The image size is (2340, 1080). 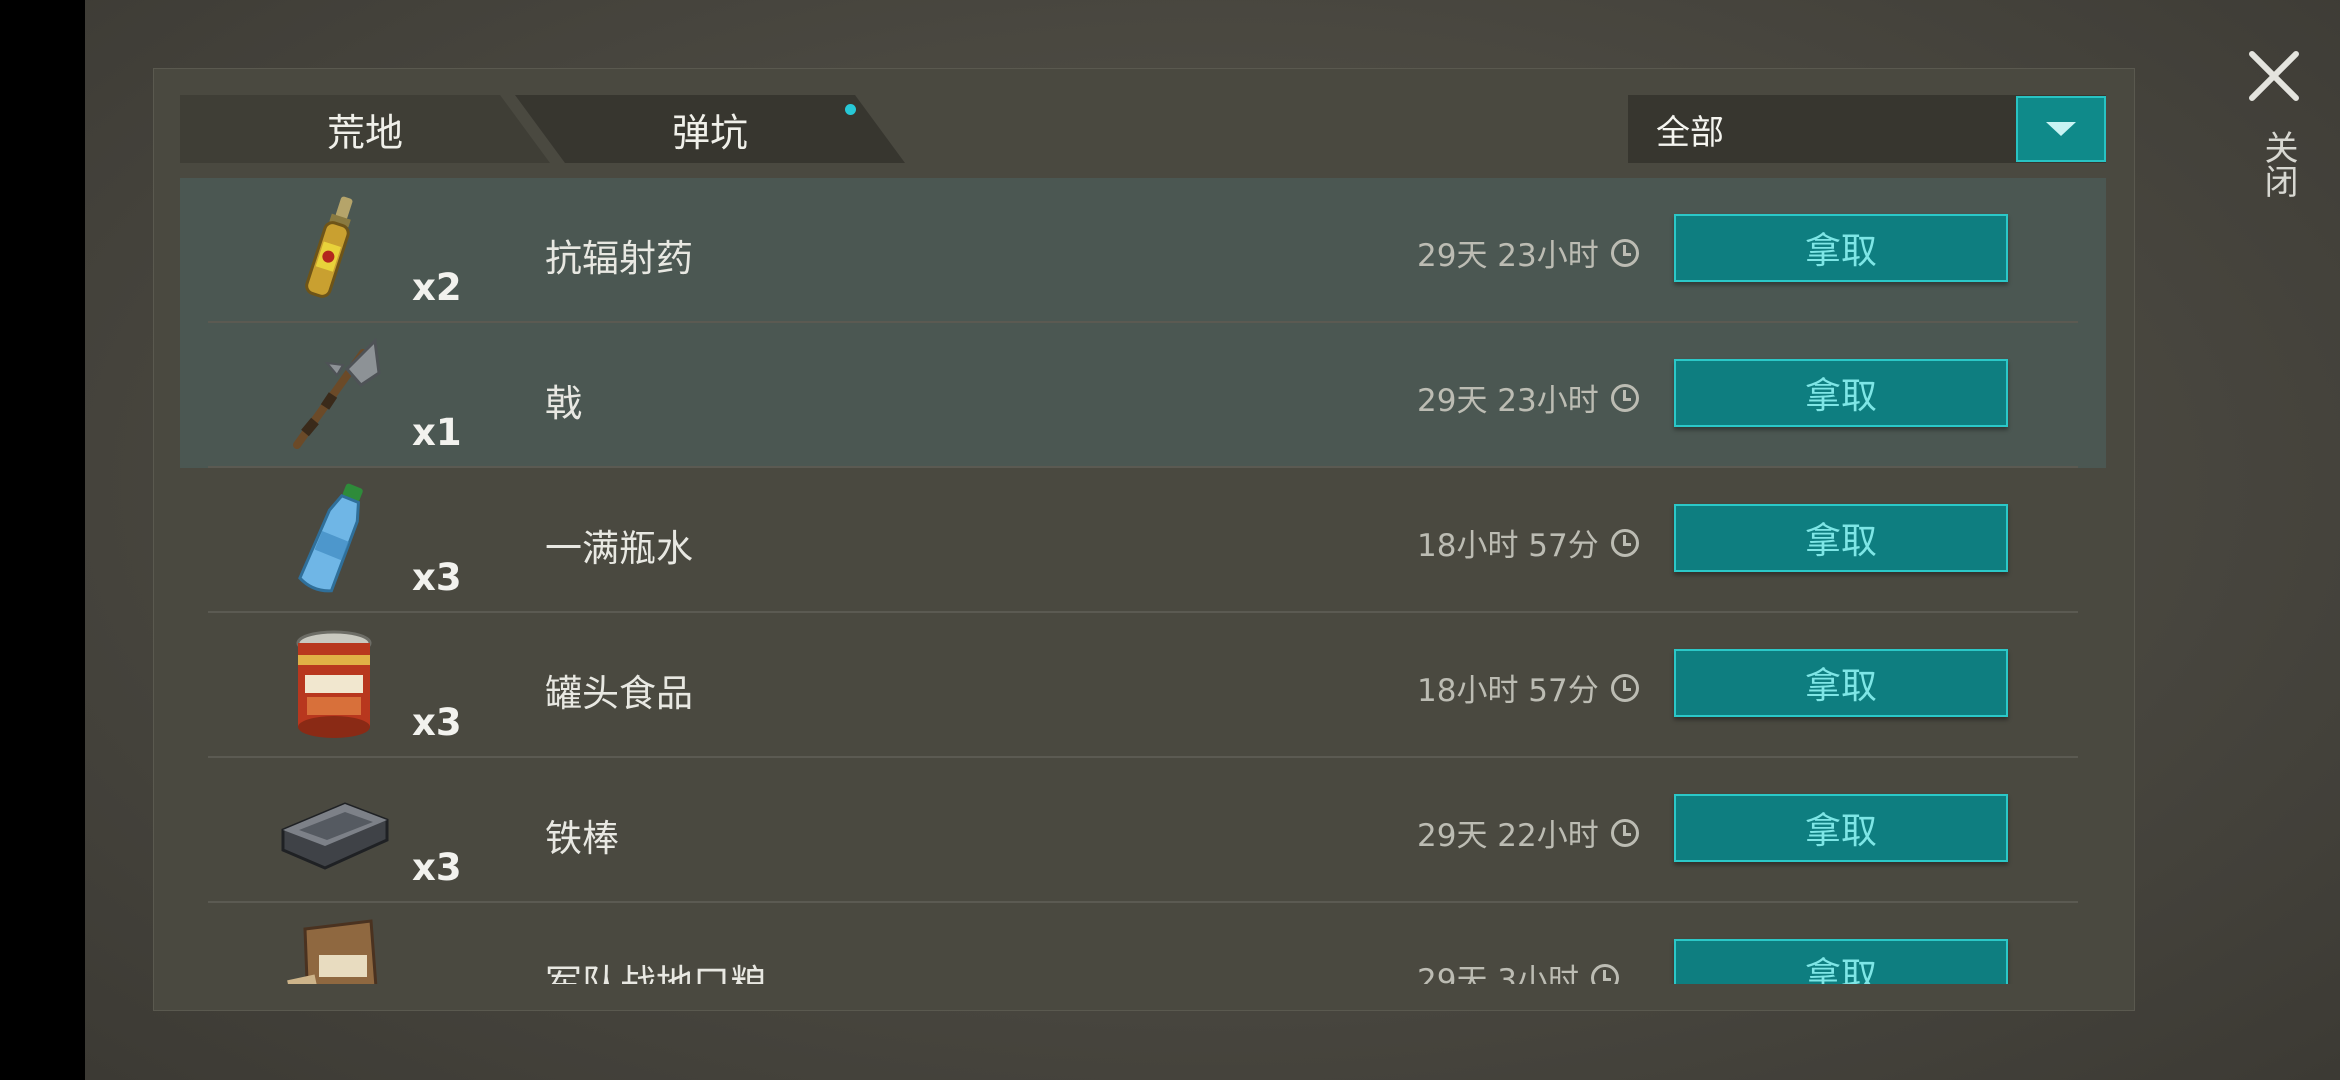 I want to click on item-name: 一满瓶水, so click(x=619, y=548).